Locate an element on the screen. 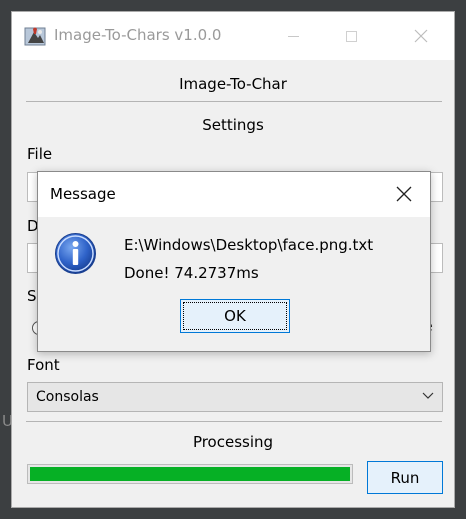 Image resolution: width=466 pixels, height=519 pixels. ok-button-label: OK is located at coordinates (235, 316).